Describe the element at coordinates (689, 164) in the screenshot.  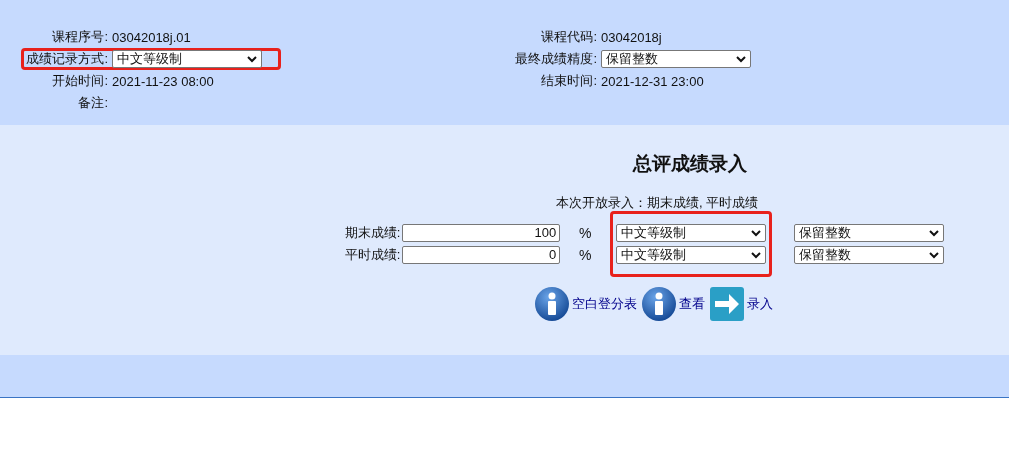
I see `page-title: 总评成绩录入` at that location.